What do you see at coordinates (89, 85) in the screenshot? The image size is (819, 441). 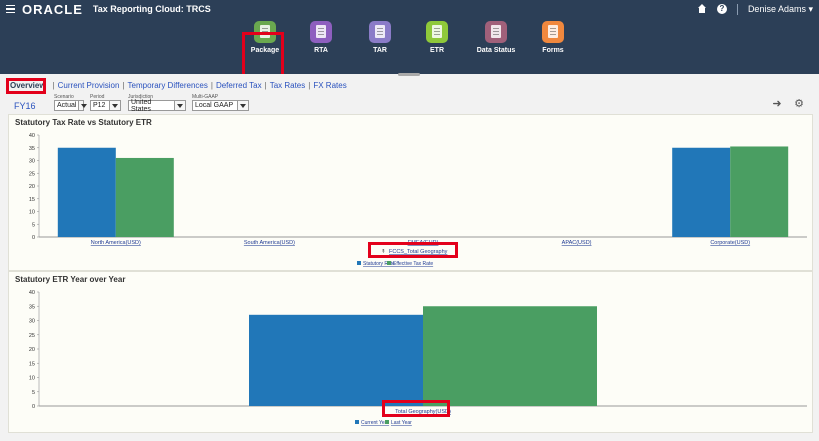 I see `tab-current-provision: Current Provision` at bounding box center [89, 85].